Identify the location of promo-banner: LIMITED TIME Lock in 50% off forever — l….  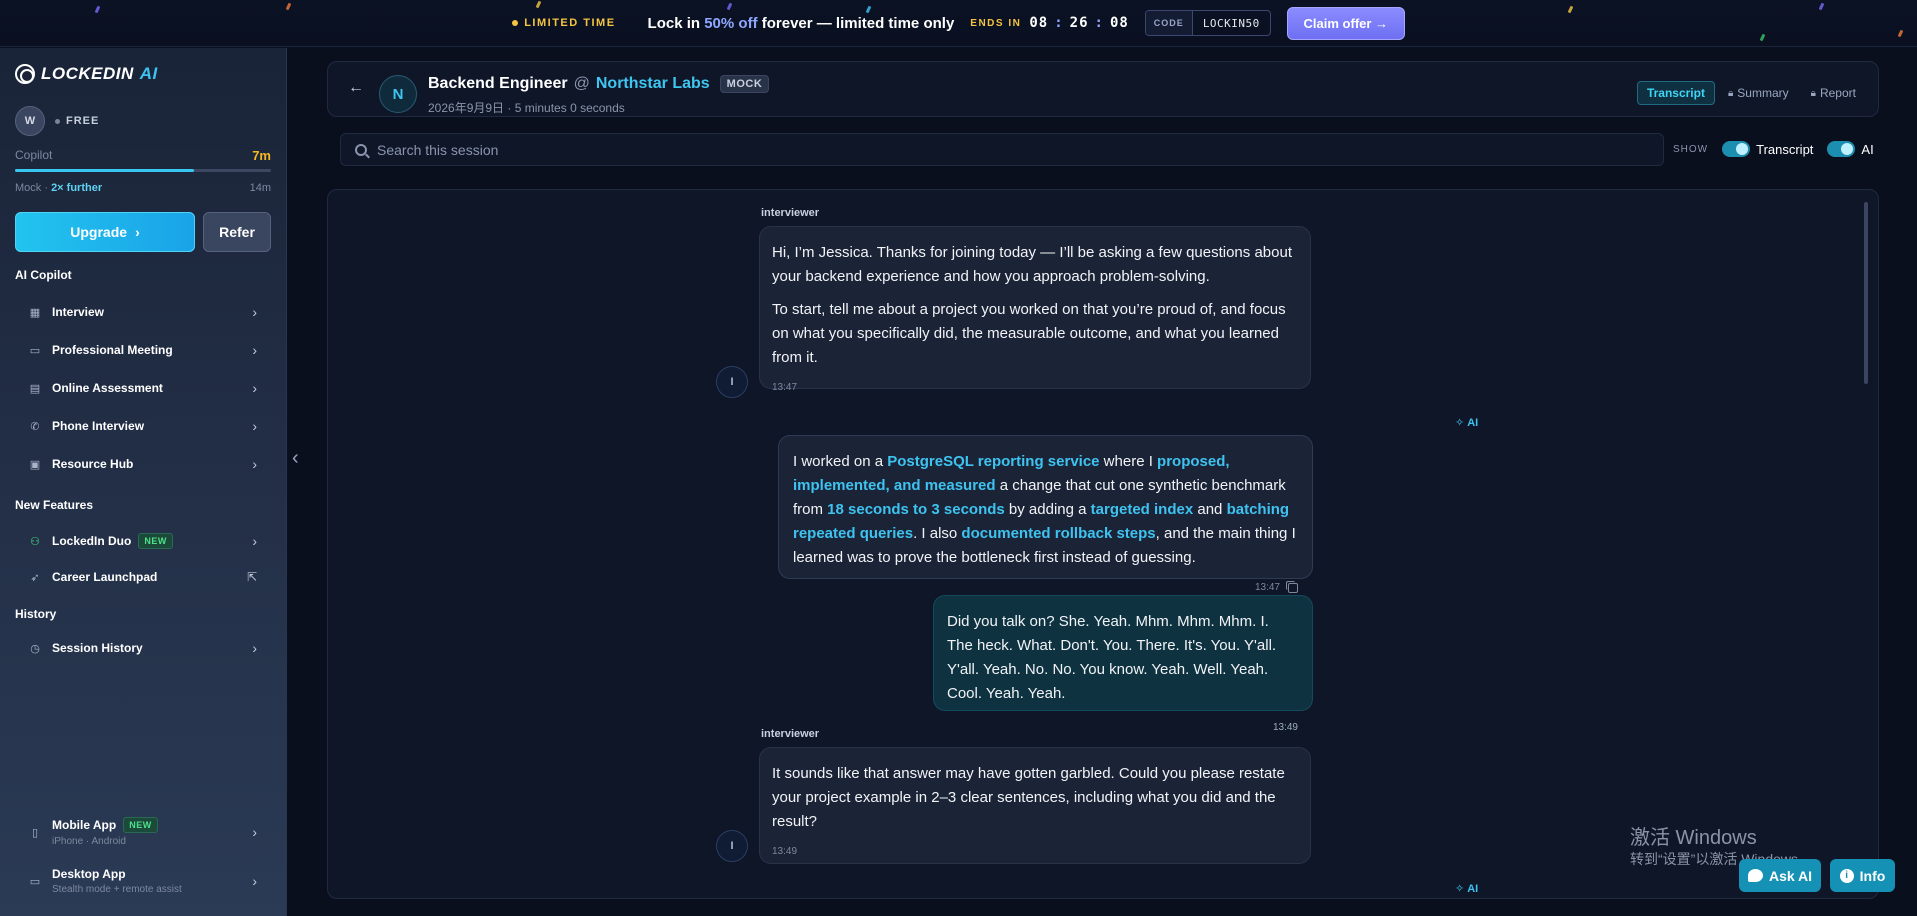
(958, 23).